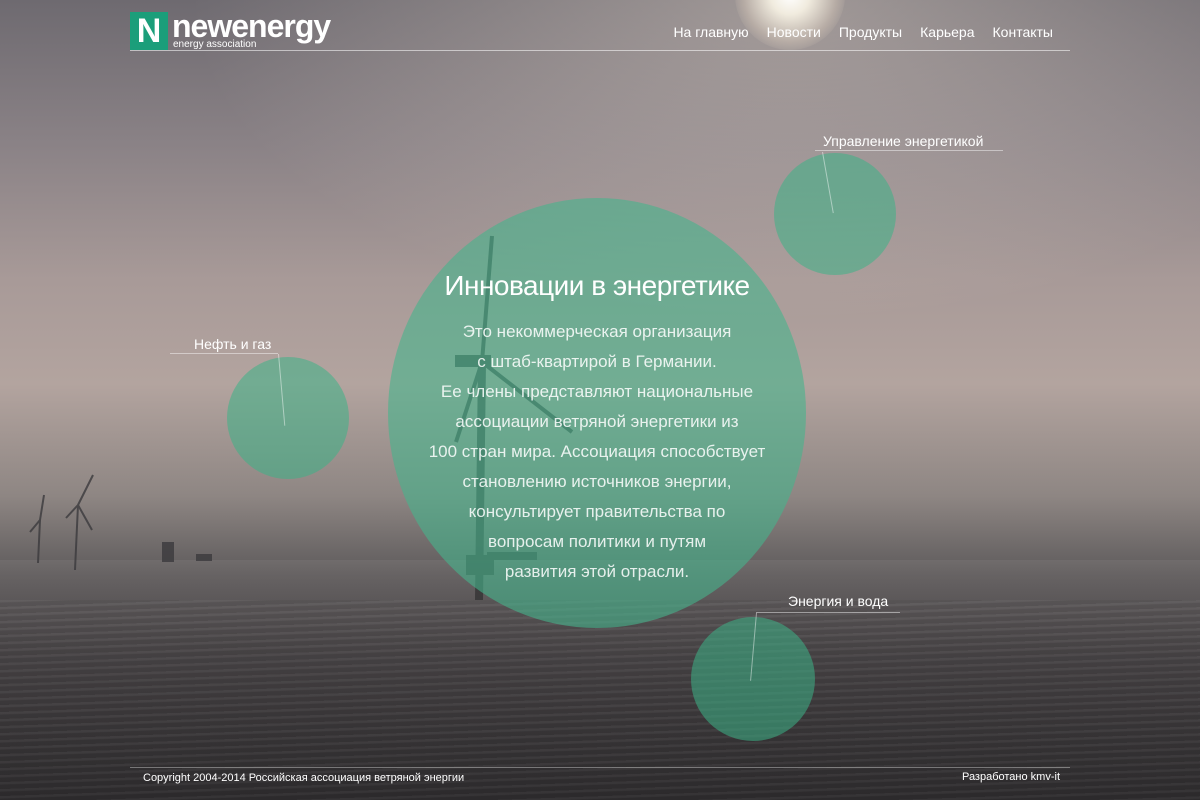 The width and height of the screenshot is (1200, 800). What do you see at coordinates (232, 344) in the screenshot?
I see `topic-label-oil-gas: Нефть и газ` at bounding box center [232, 344].